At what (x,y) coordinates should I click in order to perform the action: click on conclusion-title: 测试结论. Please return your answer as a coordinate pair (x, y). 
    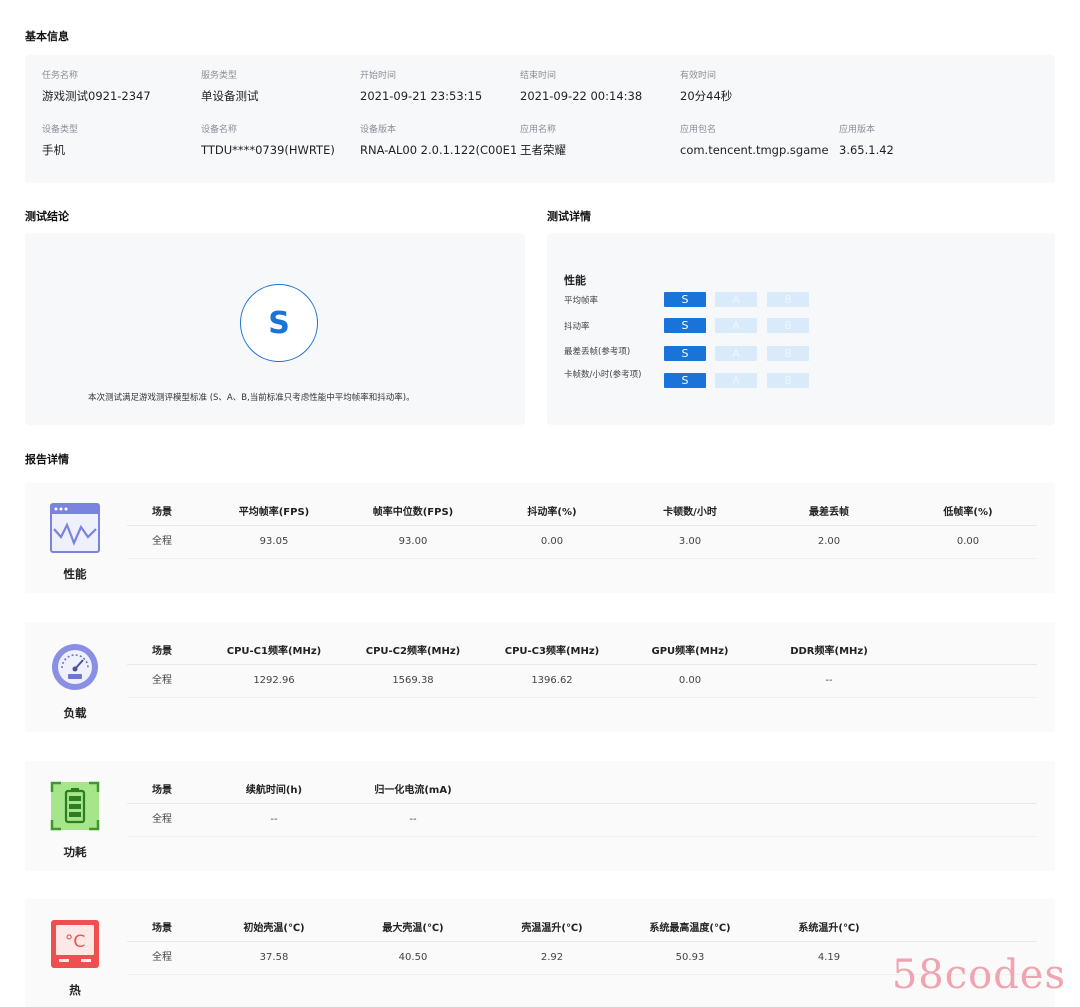
    Looking at the image, I should click on (47, 216).